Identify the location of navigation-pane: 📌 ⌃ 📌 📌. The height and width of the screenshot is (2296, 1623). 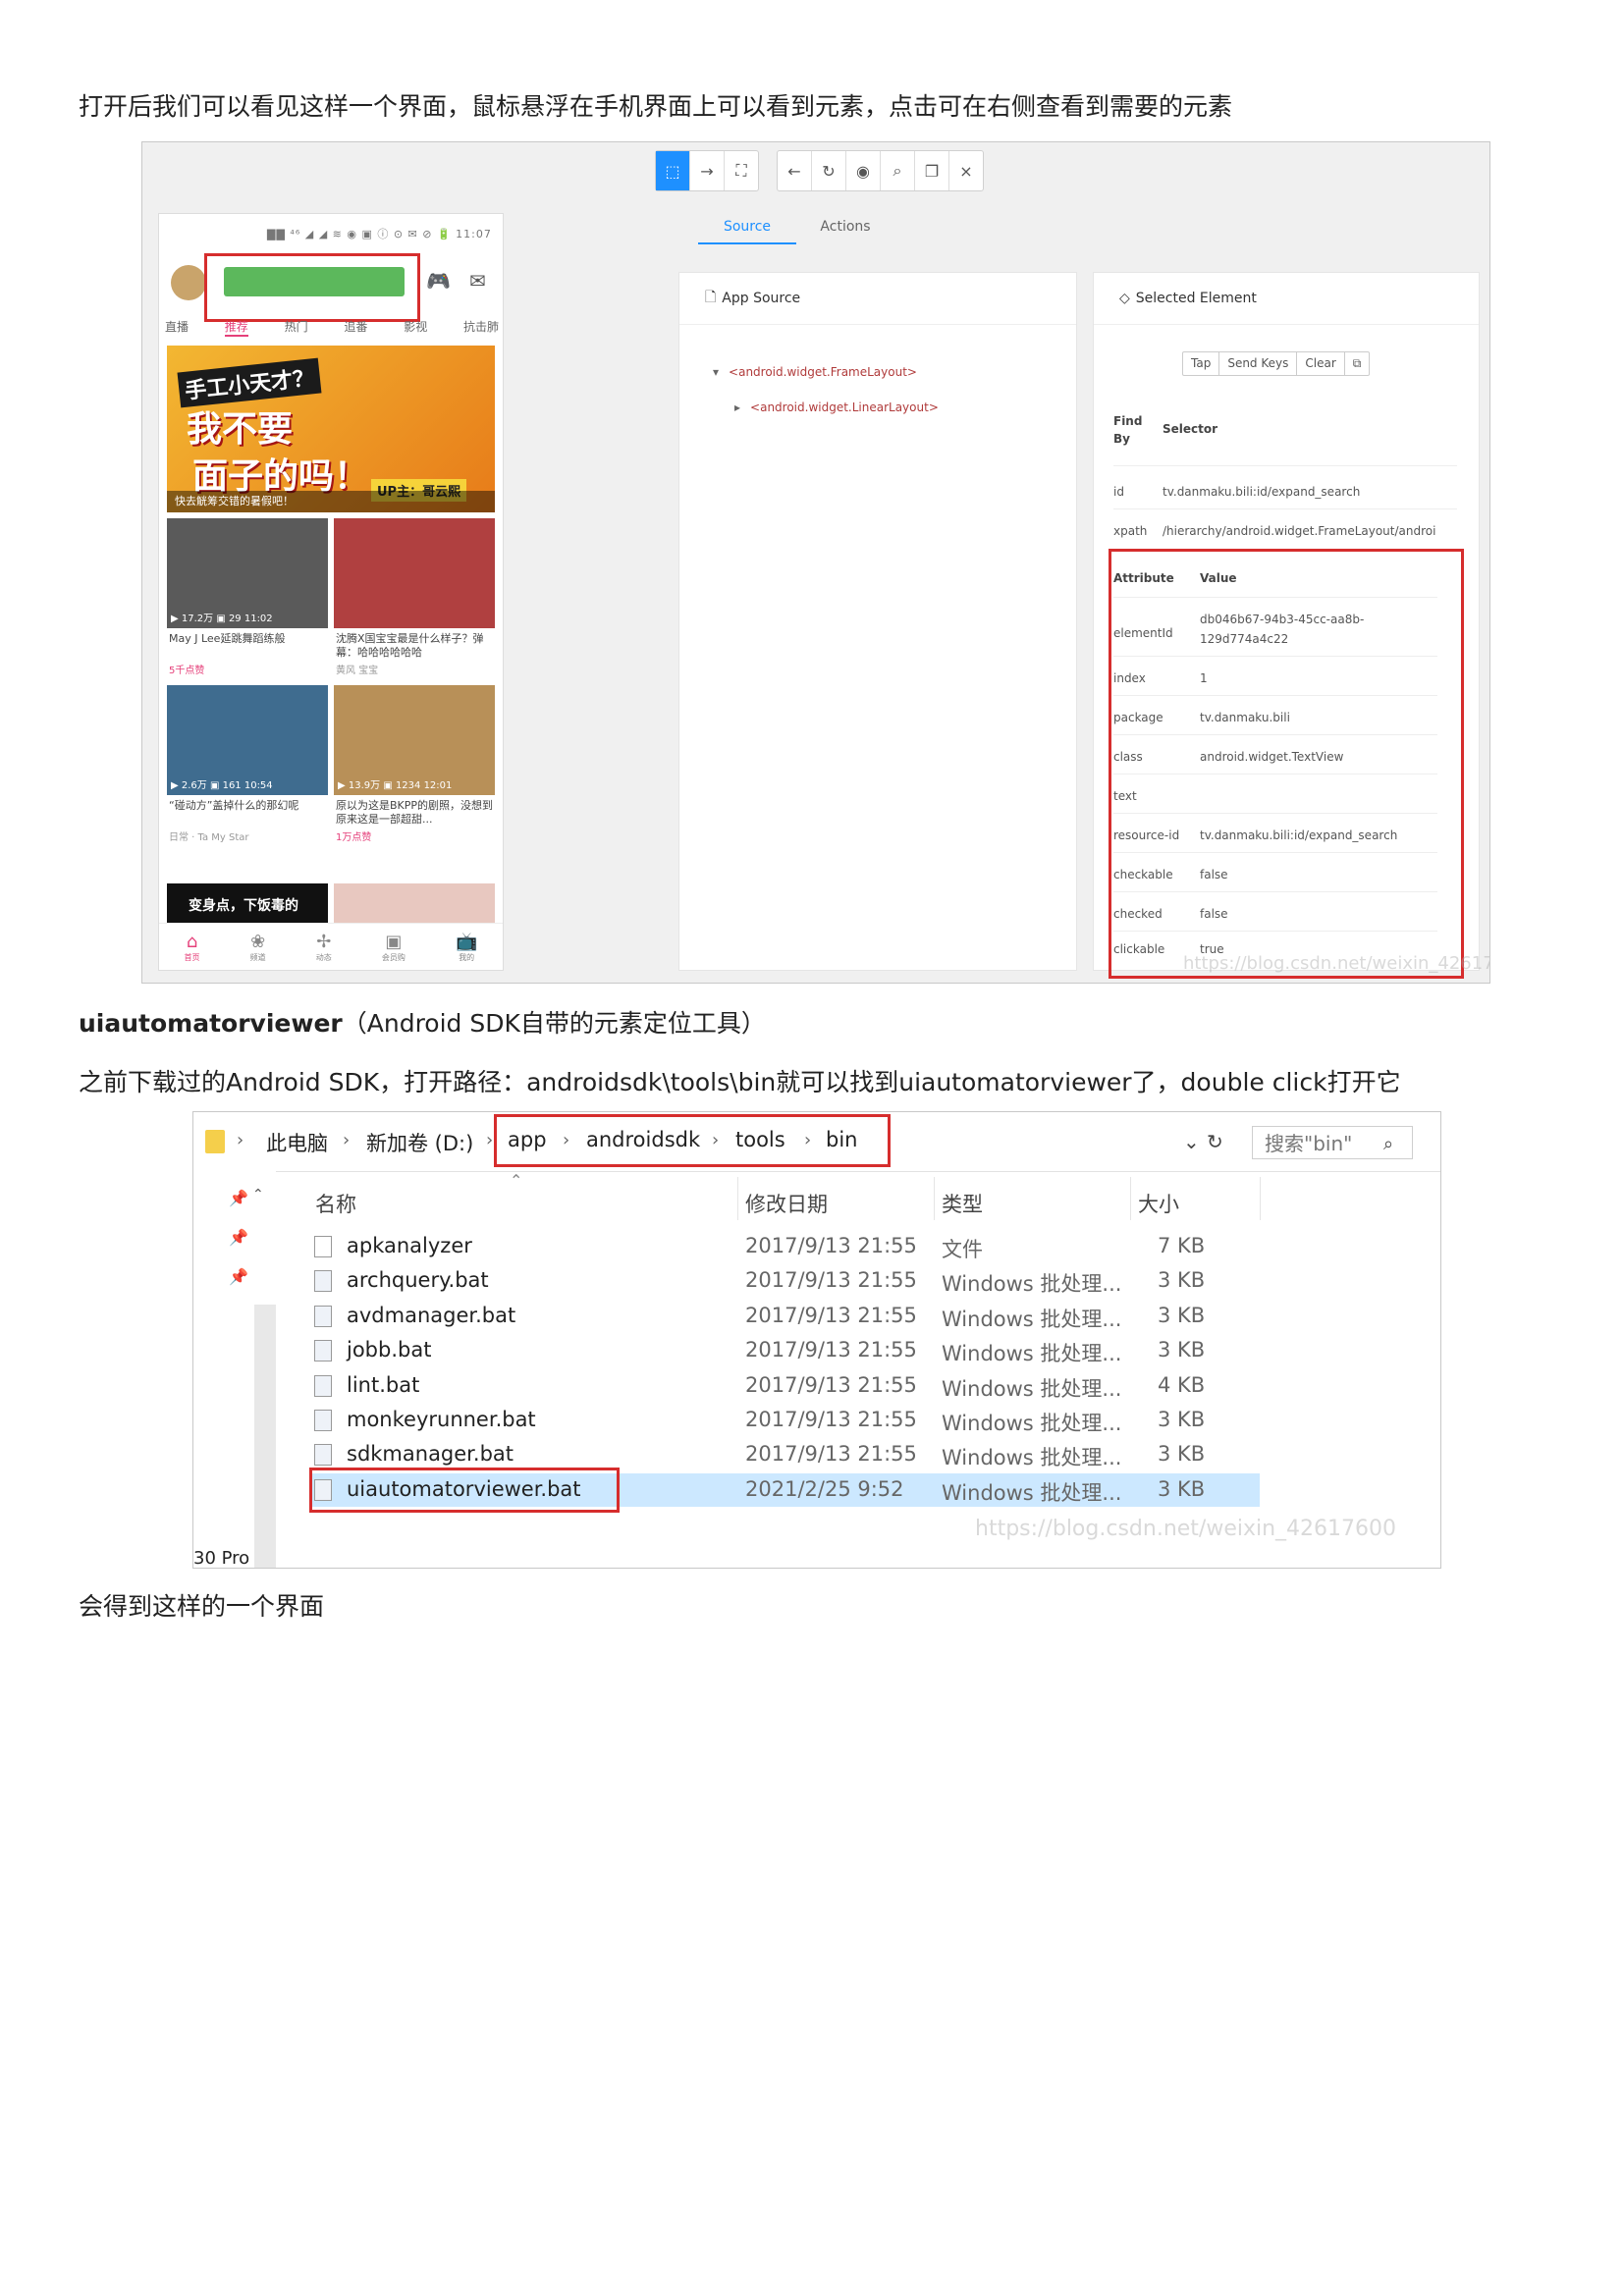
(234, 1369).